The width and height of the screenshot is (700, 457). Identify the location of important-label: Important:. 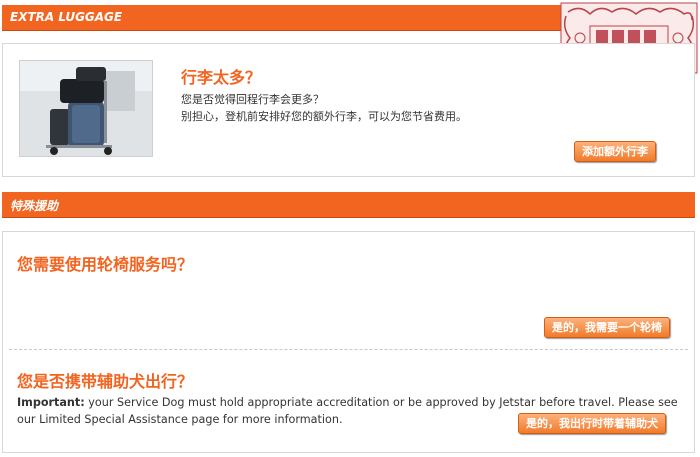
(51, 402).